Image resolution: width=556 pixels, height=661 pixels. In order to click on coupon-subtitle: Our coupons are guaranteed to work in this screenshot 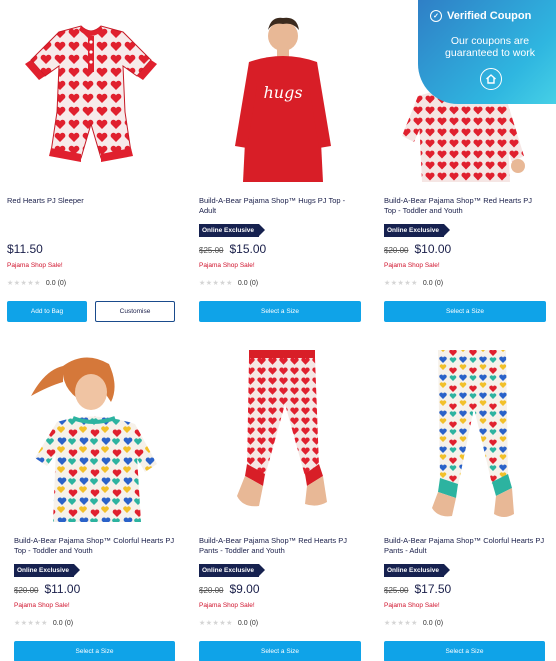, I will do `click(490, 47)`.